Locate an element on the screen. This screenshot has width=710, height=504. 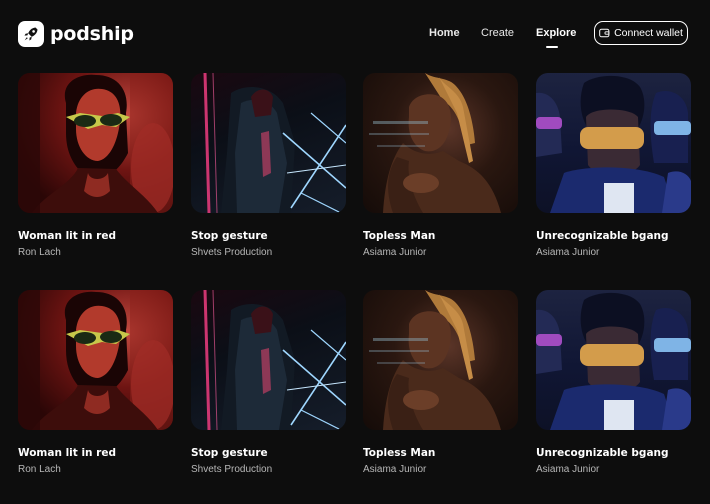
connect-wallet-button: Connect wallet is located at coordinates (641, 33).